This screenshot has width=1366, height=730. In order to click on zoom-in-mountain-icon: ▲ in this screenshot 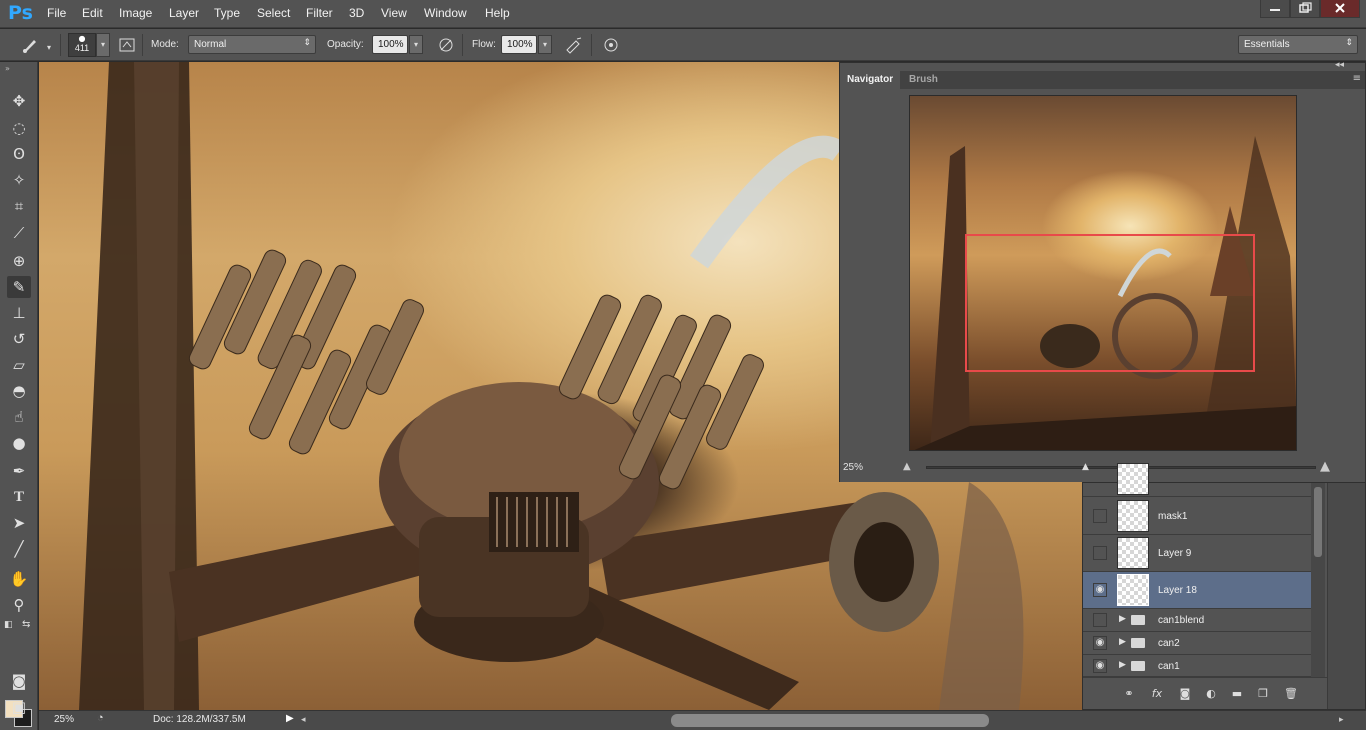, I will do `click(1325, 466)`.